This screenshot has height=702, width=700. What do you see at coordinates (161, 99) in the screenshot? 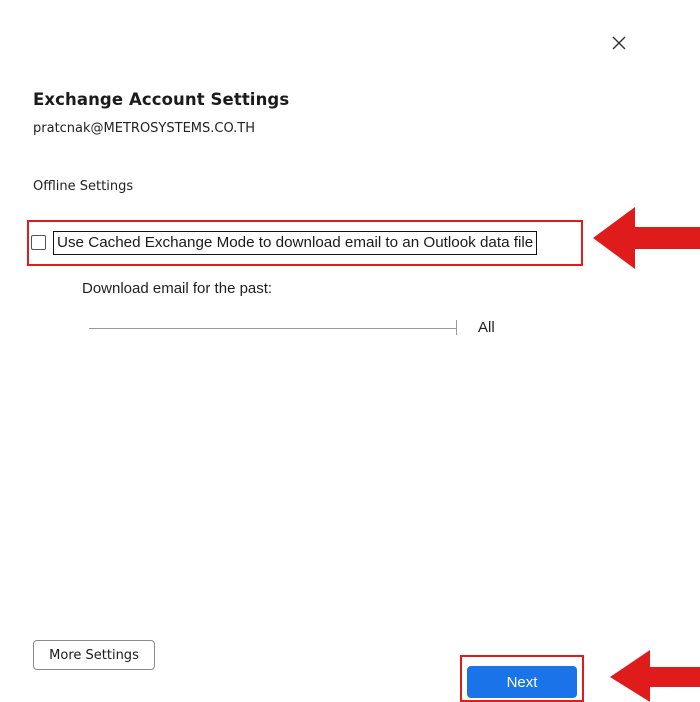
I see `dialog-title: Exchange Account Settings` at bounding box center [161, 99].